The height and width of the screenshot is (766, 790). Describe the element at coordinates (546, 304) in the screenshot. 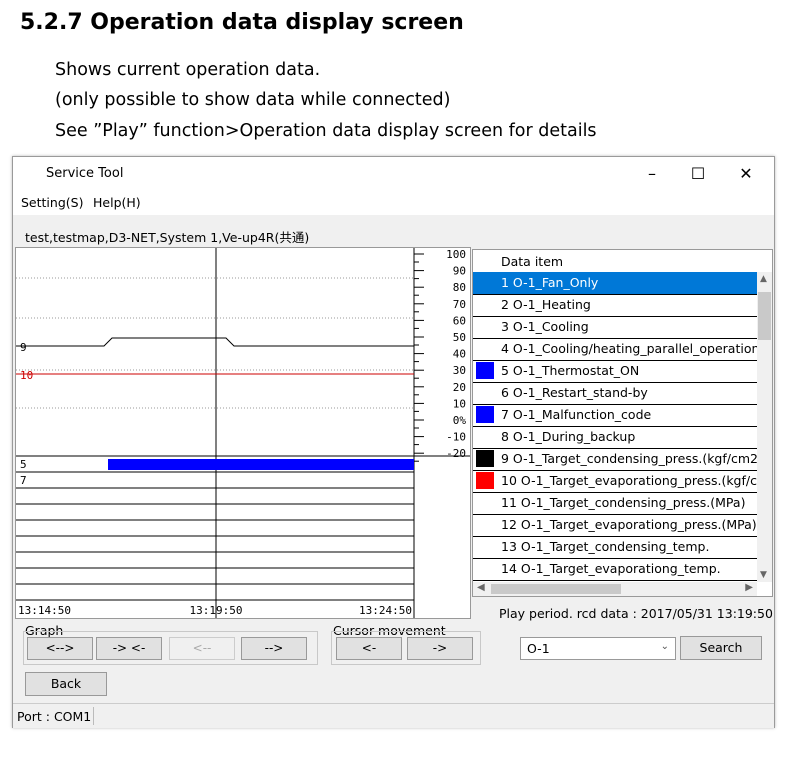

I see `row-label: 2 O-1_Heating` at that location.